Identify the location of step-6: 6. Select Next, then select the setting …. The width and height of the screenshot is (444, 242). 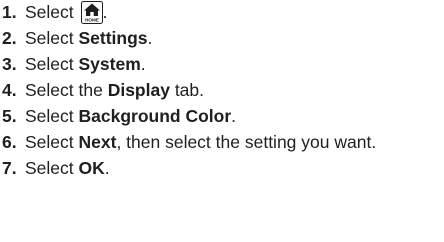
(222, 142).